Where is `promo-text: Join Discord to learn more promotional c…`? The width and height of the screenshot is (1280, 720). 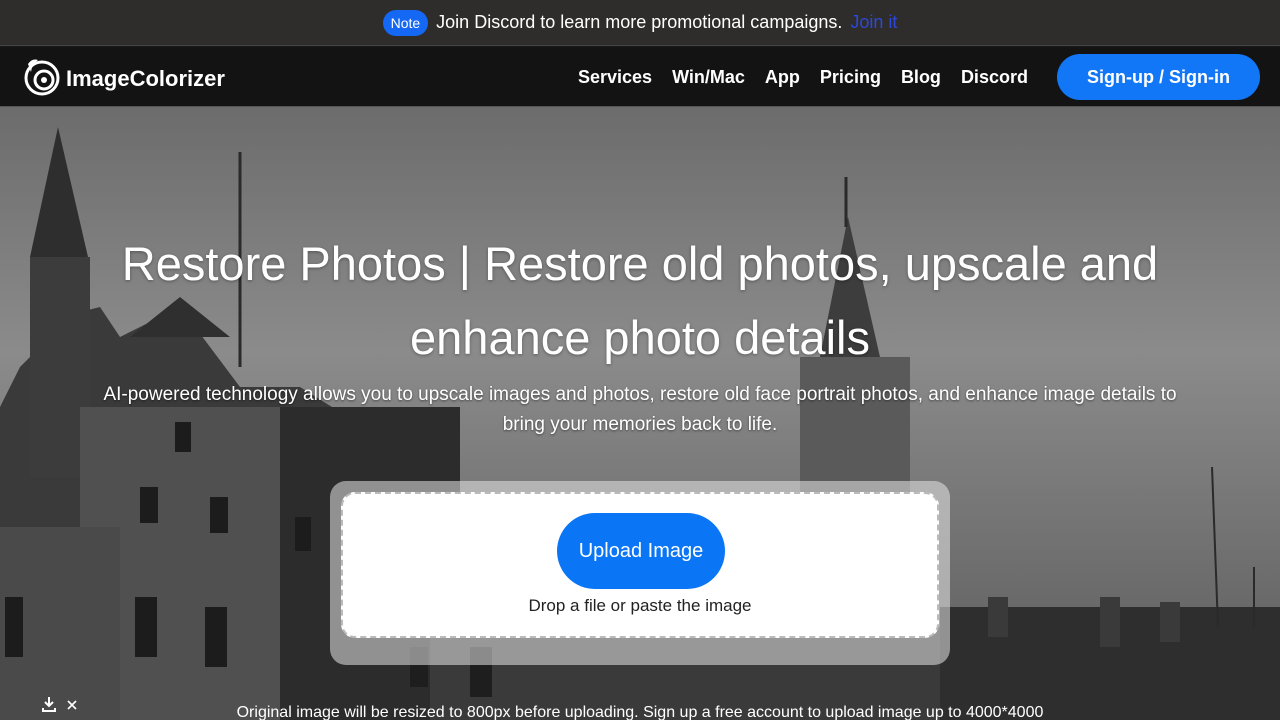 promo-text: Join Discord to learn more promotional c… is located at coordinates (639, 22).